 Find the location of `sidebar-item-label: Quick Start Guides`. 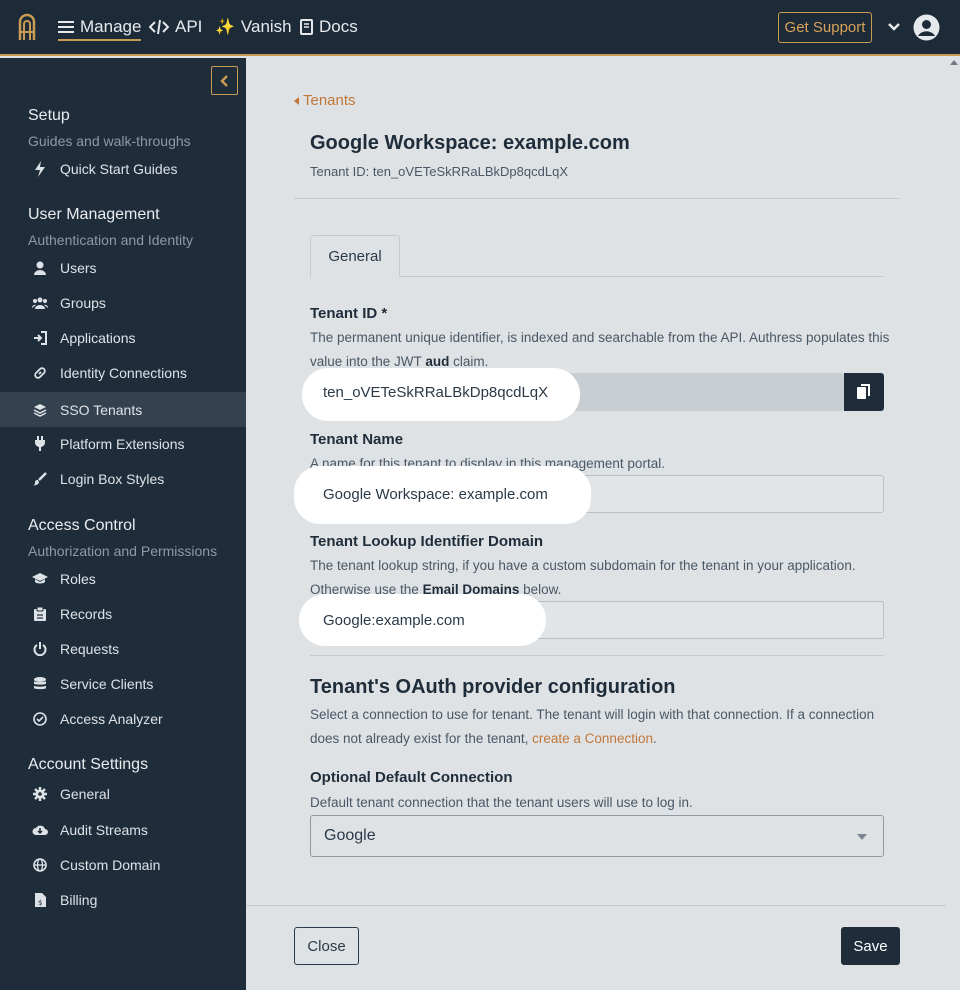

sidebar-item-label: Quick Start Guides is located at coordinates (119, 168).